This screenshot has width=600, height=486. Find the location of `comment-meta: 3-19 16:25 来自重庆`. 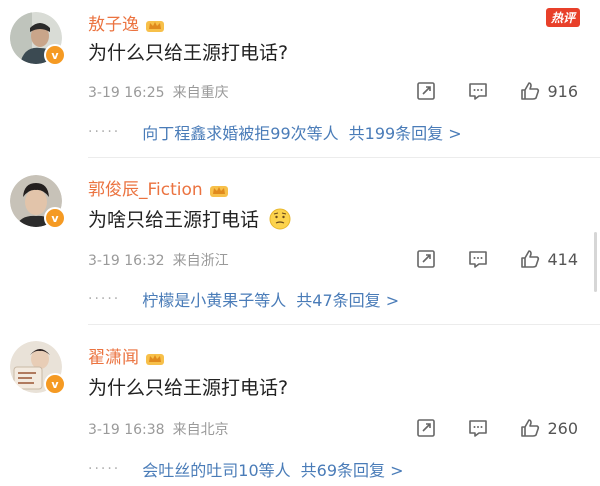

comment-meta: 3-19 16:25 来自重庆 is located at coordinates (158, 92).